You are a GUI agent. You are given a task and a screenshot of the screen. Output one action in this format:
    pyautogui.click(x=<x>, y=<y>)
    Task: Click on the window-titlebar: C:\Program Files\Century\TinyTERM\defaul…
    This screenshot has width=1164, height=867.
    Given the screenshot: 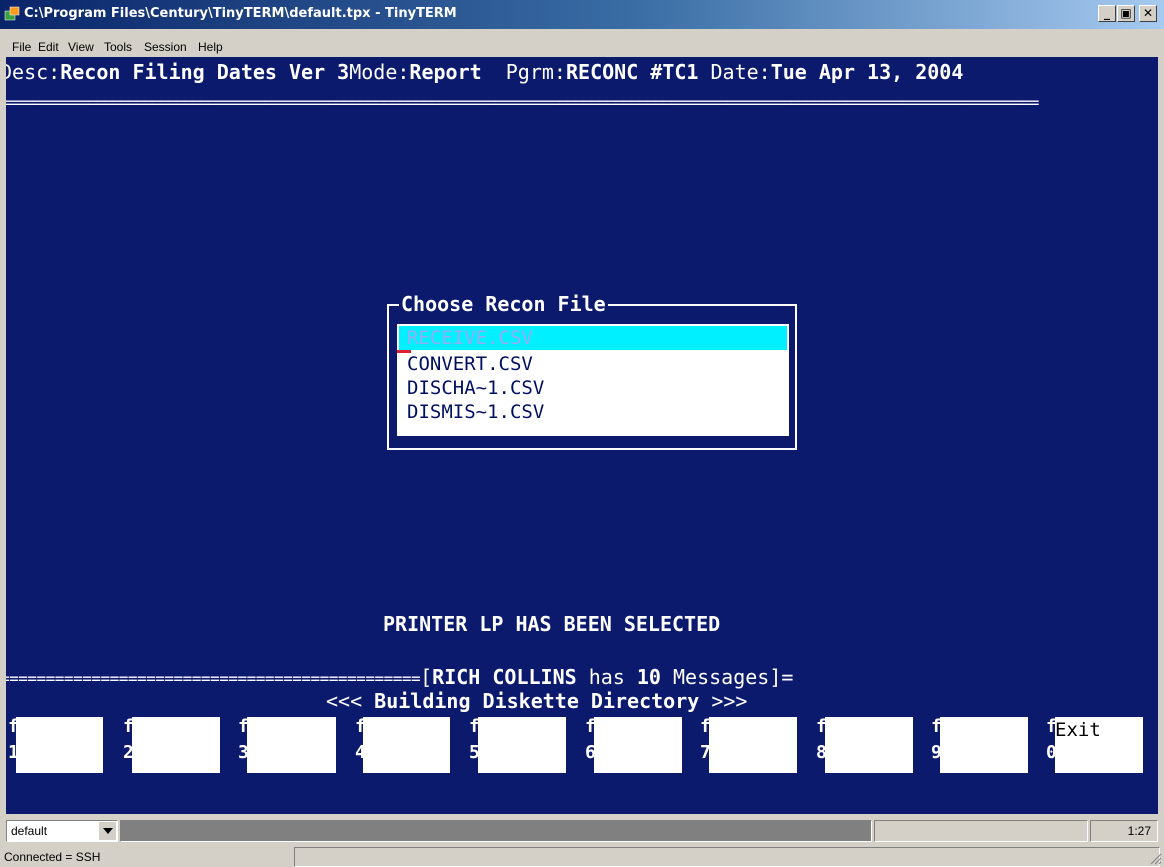 What is the action you would take?
    pyautogui.click(x=582, y=14)
    